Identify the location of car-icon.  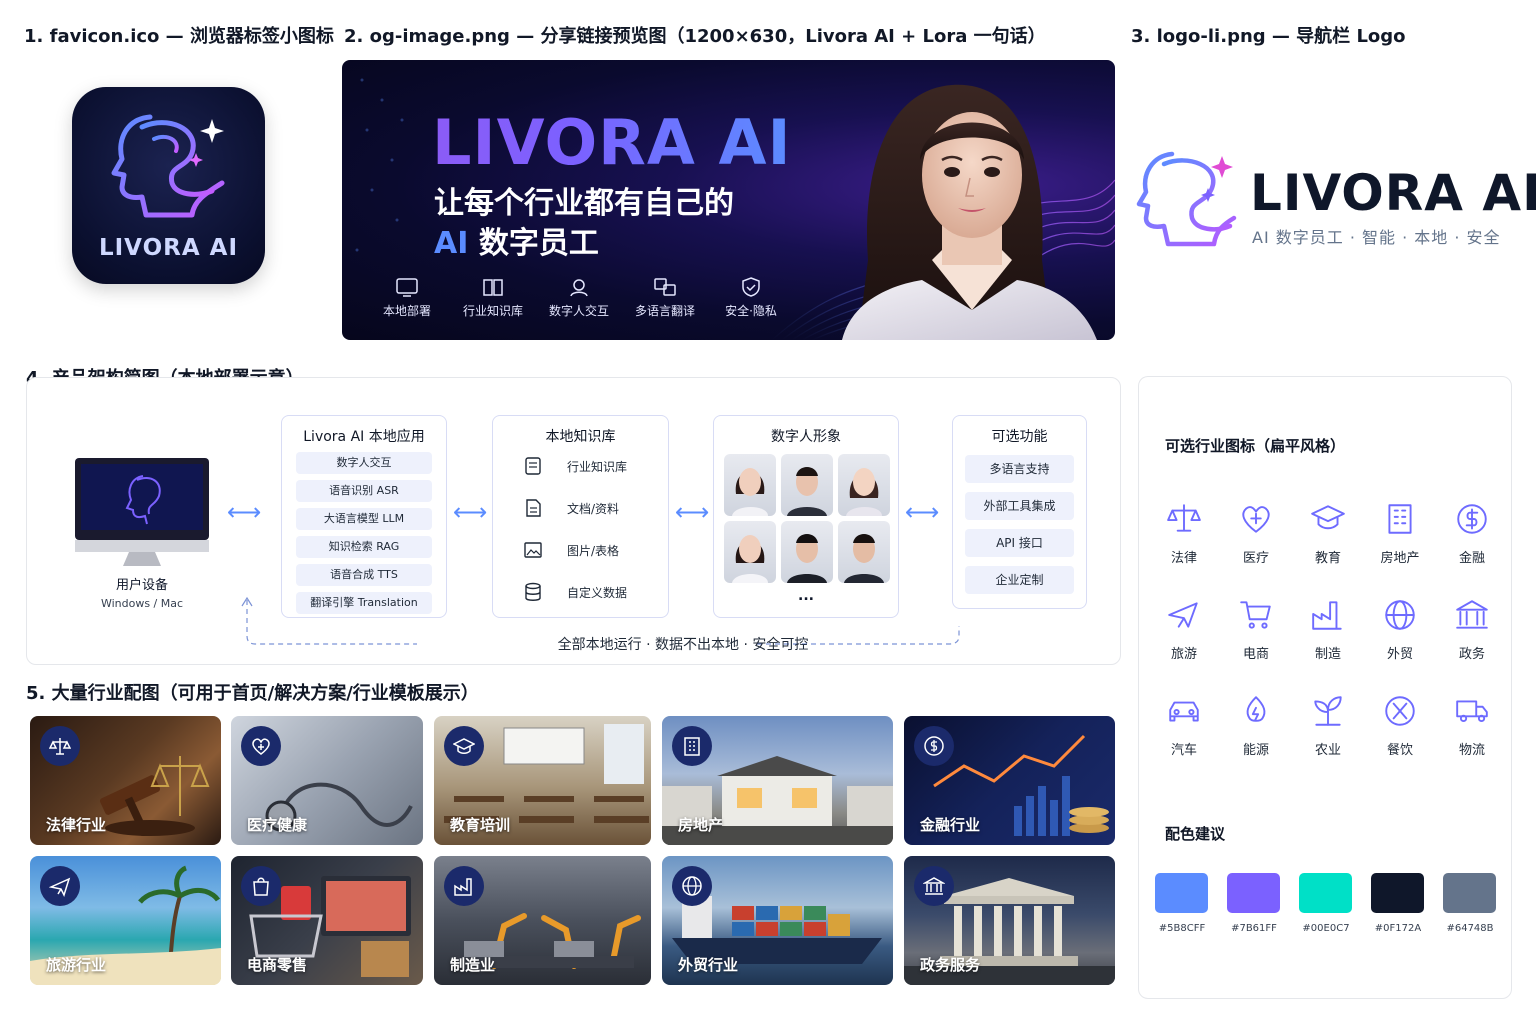
(1184, 711).